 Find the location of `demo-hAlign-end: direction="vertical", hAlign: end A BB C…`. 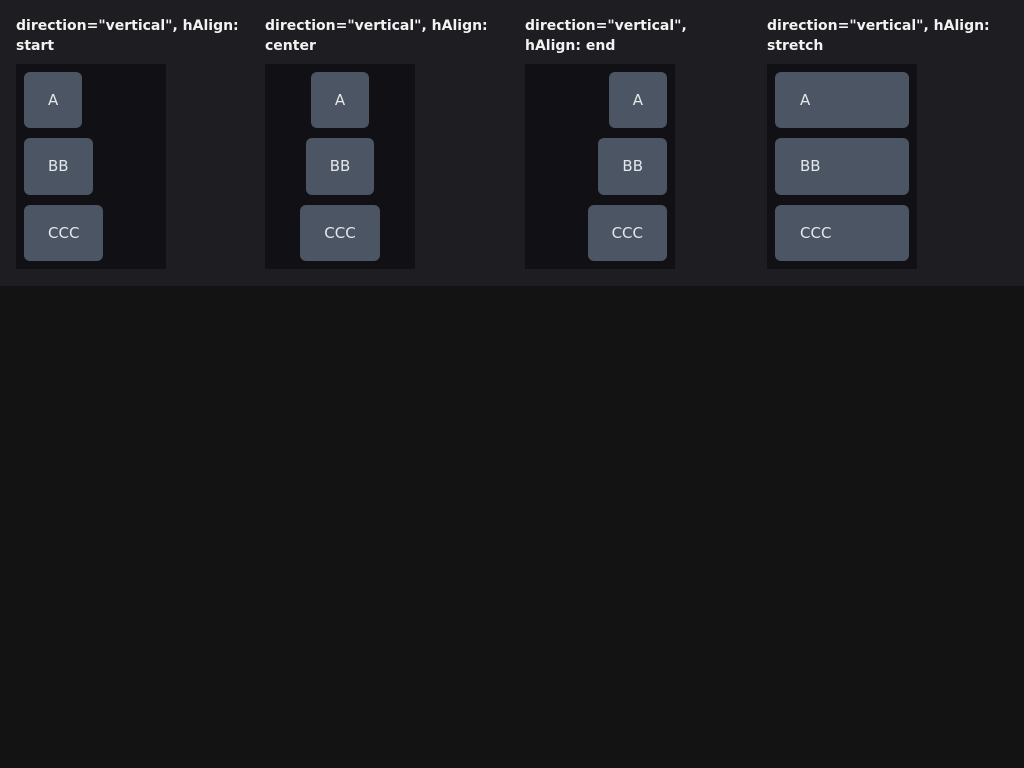

demo-hAlign-end: direction="vertical", hAlign: end A BB C… is located at coordinates (606, 142).